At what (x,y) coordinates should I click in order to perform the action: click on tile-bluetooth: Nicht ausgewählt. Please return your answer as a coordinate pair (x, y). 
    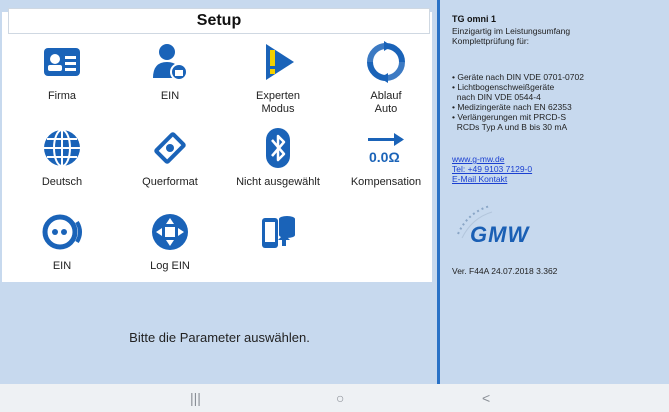
    Looking at the image, I should click on (278, 157).